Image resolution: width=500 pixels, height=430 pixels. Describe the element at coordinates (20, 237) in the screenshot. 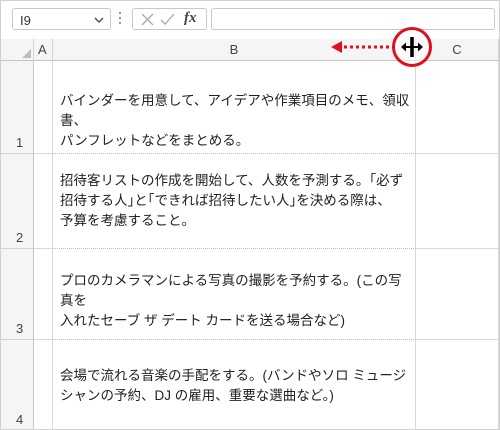

I see `row-number: 2` at that location.